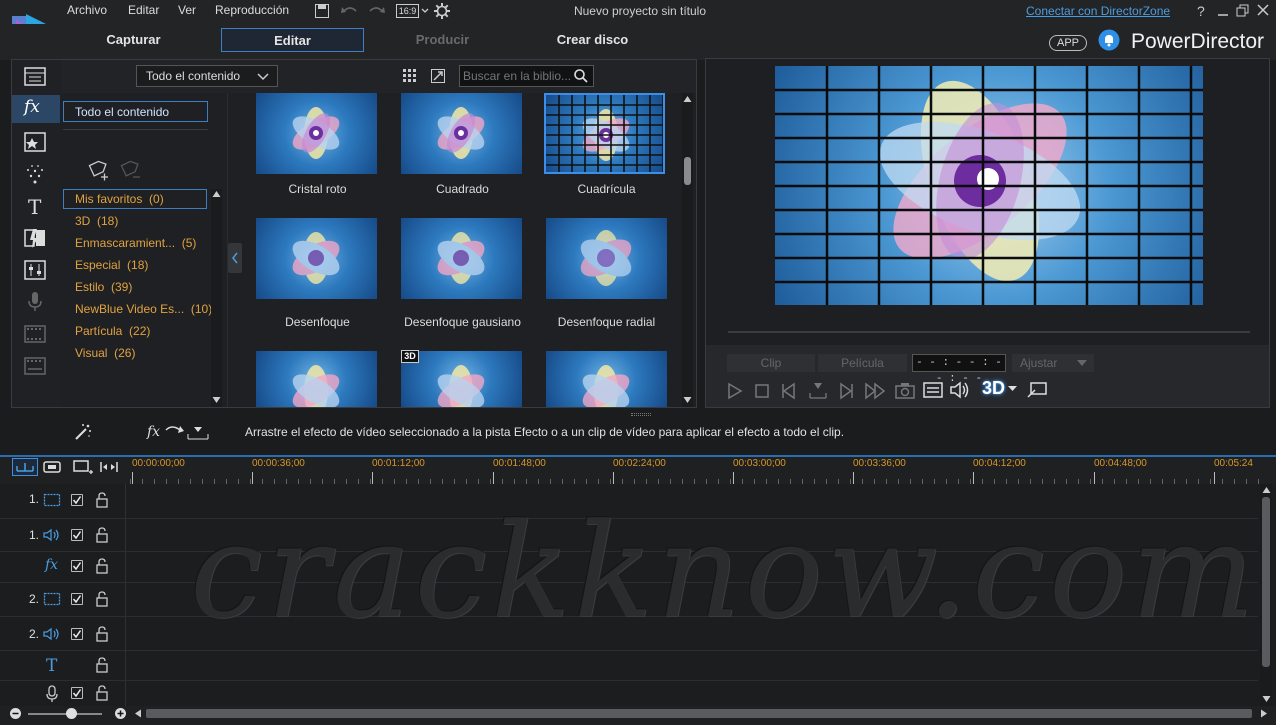 The width and height of the screenshot is (1276, 725). Describe the element at coordinates (442, 40) in the screenshot. I see `tab-produce: Producir` at that location.